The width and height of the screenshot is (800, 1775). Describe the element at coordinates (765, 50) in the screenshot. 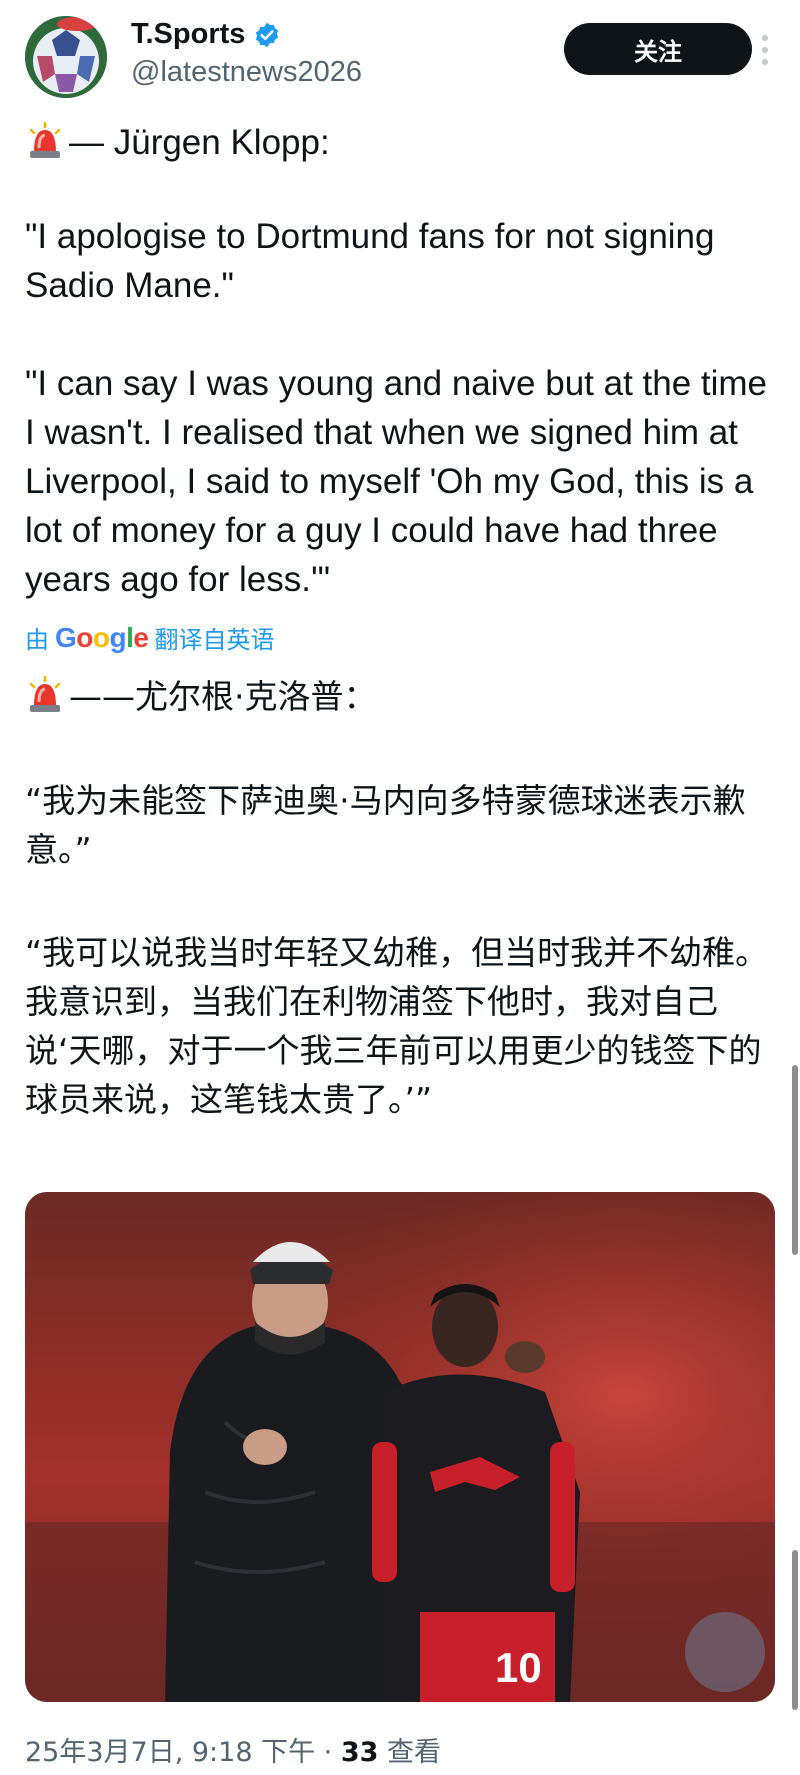

I see `more-options-icon` at that location.